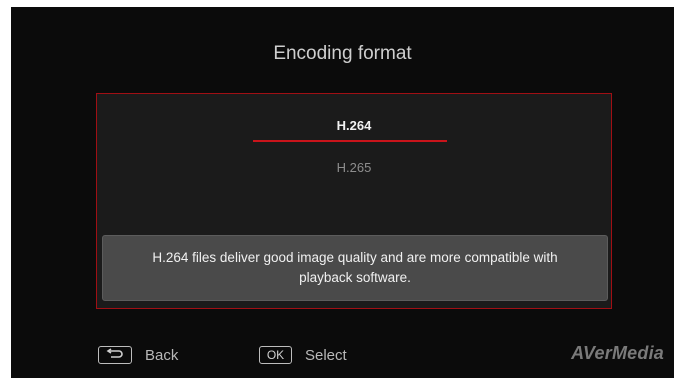  I want to click on selection-underline, so click(350, 141).